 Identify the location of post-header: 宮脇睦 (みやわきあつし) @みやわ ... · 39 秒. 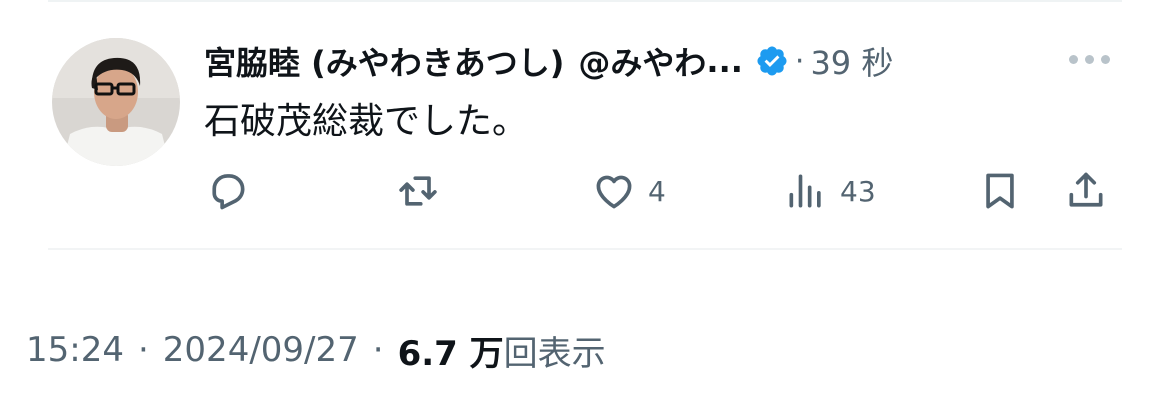
(664, 61).